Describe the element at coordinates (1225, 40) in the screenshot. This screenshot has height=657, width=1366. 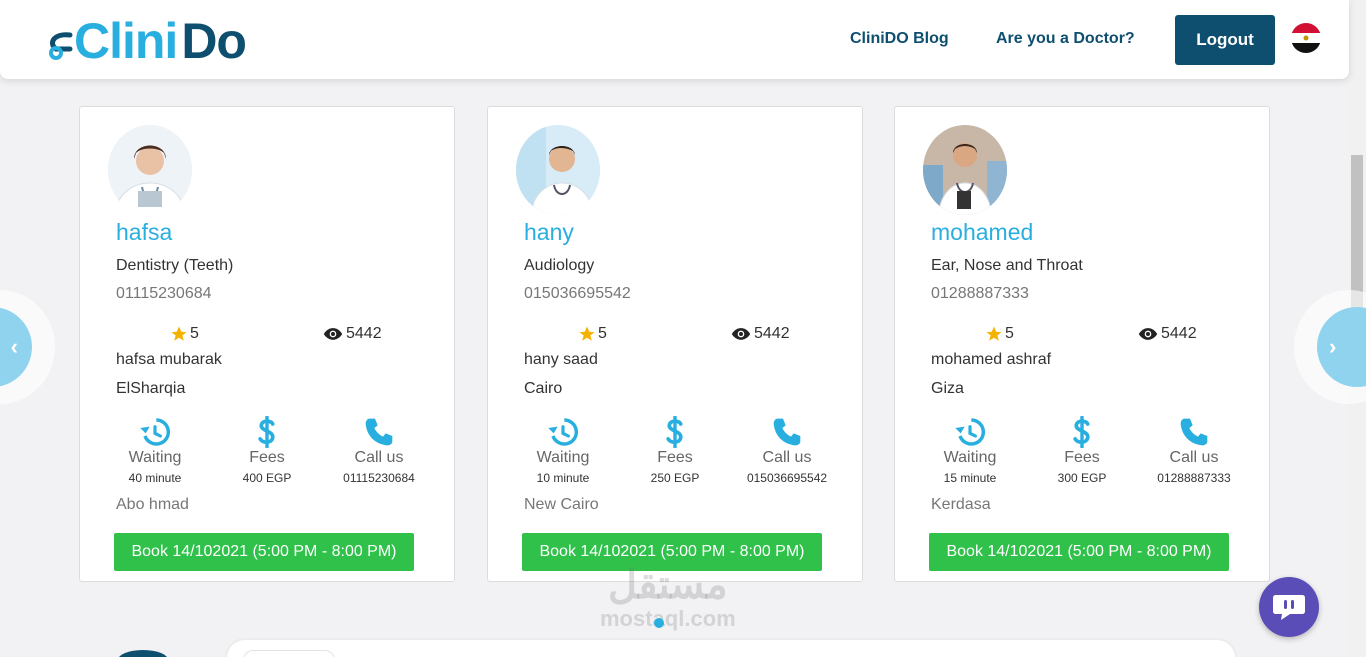
I see `logout-button: Logout` at that location.